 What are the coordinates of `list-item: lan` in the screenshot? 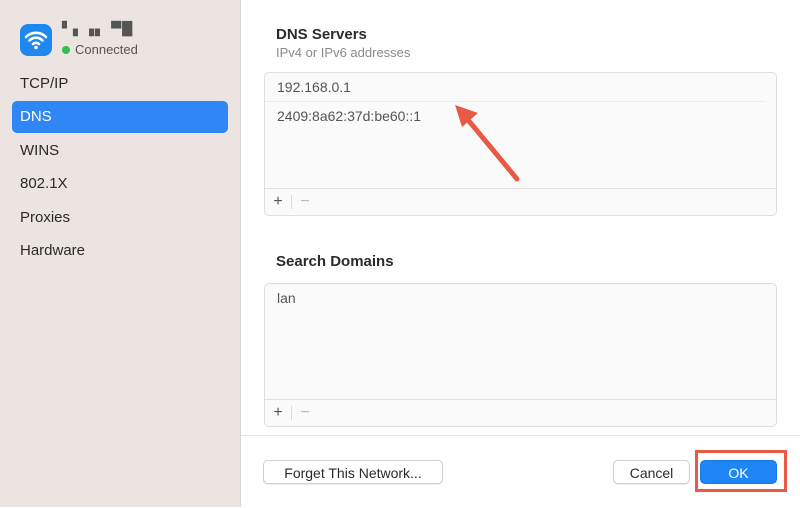 It's located at (515, 298).